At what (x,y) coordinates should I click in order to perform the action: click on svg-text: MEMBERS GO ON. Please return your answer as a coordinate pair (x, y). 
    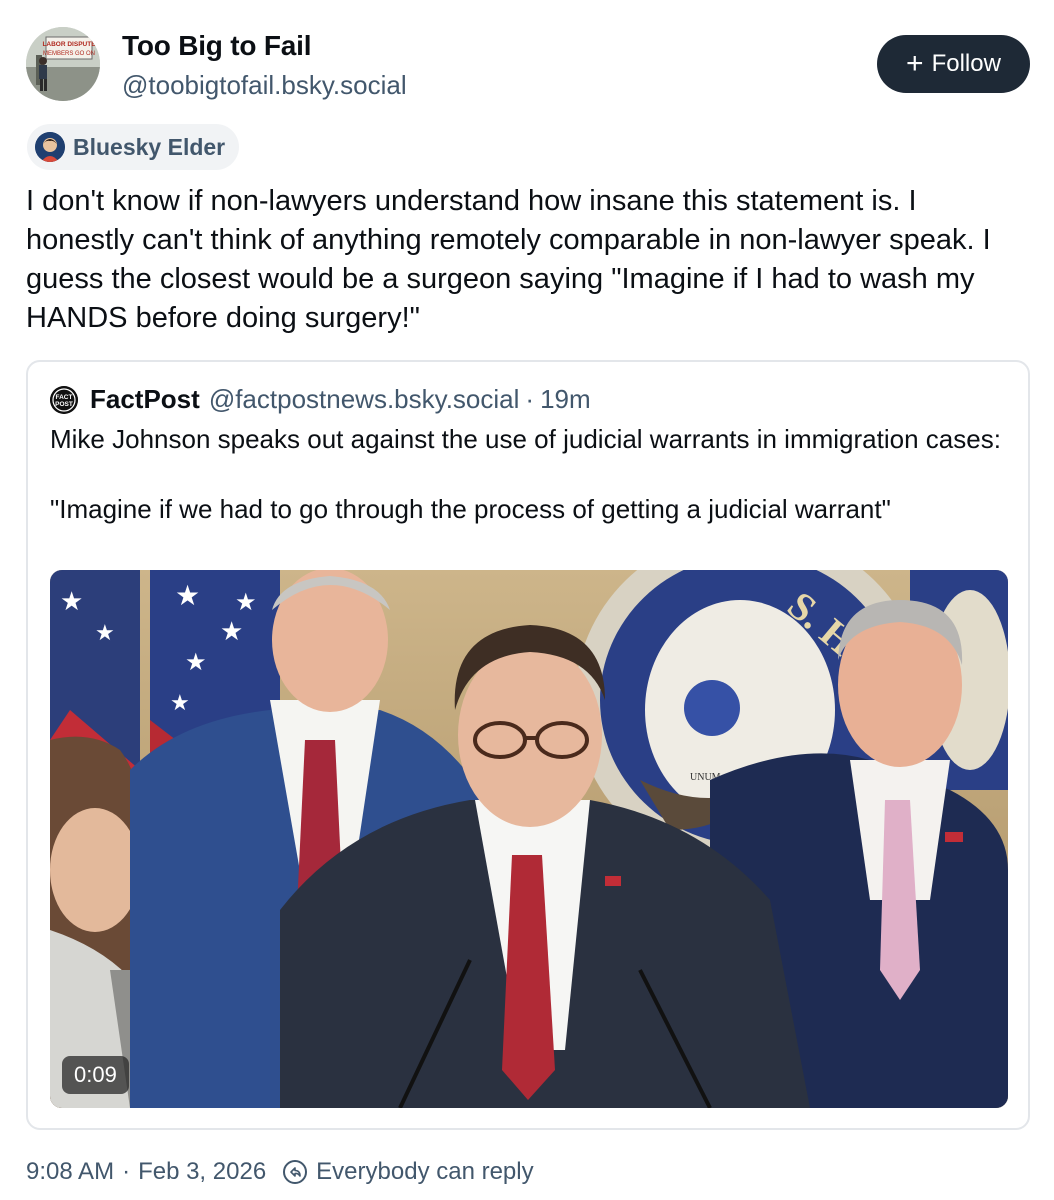
    Looking at the image, I should click on (69, 54).